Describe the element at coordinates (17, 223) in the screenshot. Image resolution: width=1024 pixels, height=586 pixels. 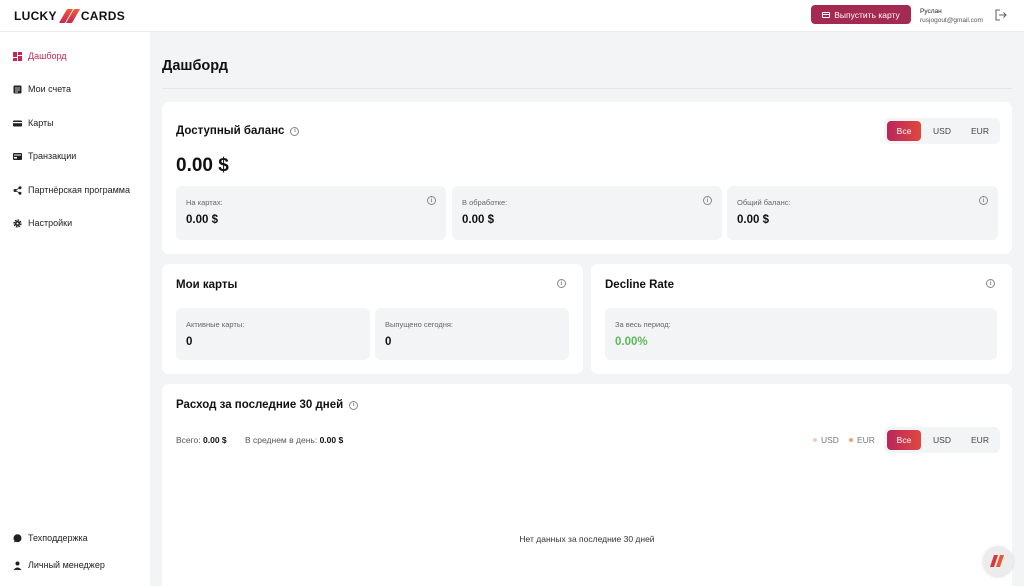
I see `gear-icon` at that location.